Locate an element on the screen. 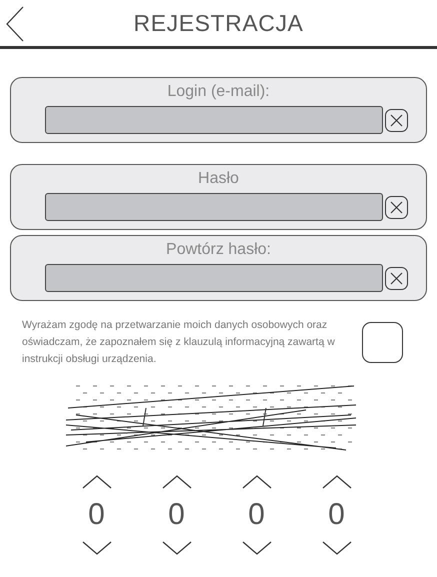 The width and height of the screenshot is (437, 577). field-label: Login (e-mail): is located at coordinates (218, 92).